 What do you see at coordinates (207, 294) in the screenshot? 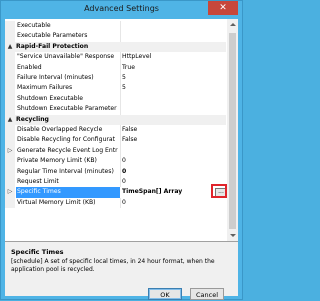
I see `cancel-button: Cancel` at bounding box center [207, 294].